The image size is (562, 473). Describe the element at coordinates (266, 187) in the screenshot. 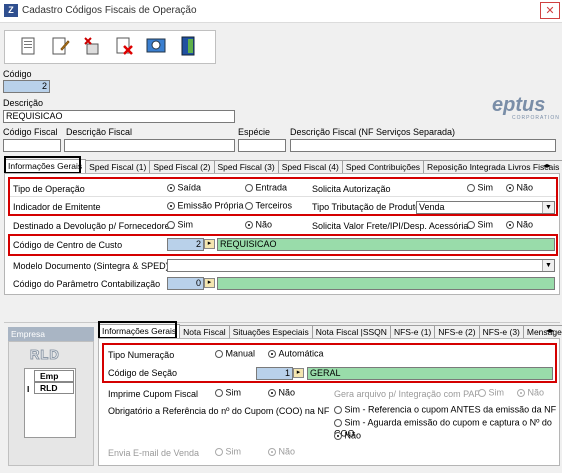

I see `radio-entrada: Entrada` at that location.